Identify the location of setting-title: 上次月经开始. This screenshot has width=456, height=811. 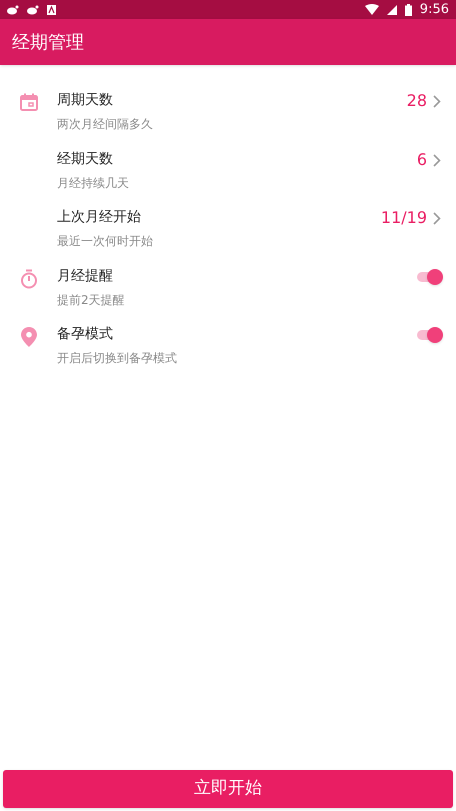
(99, 217).